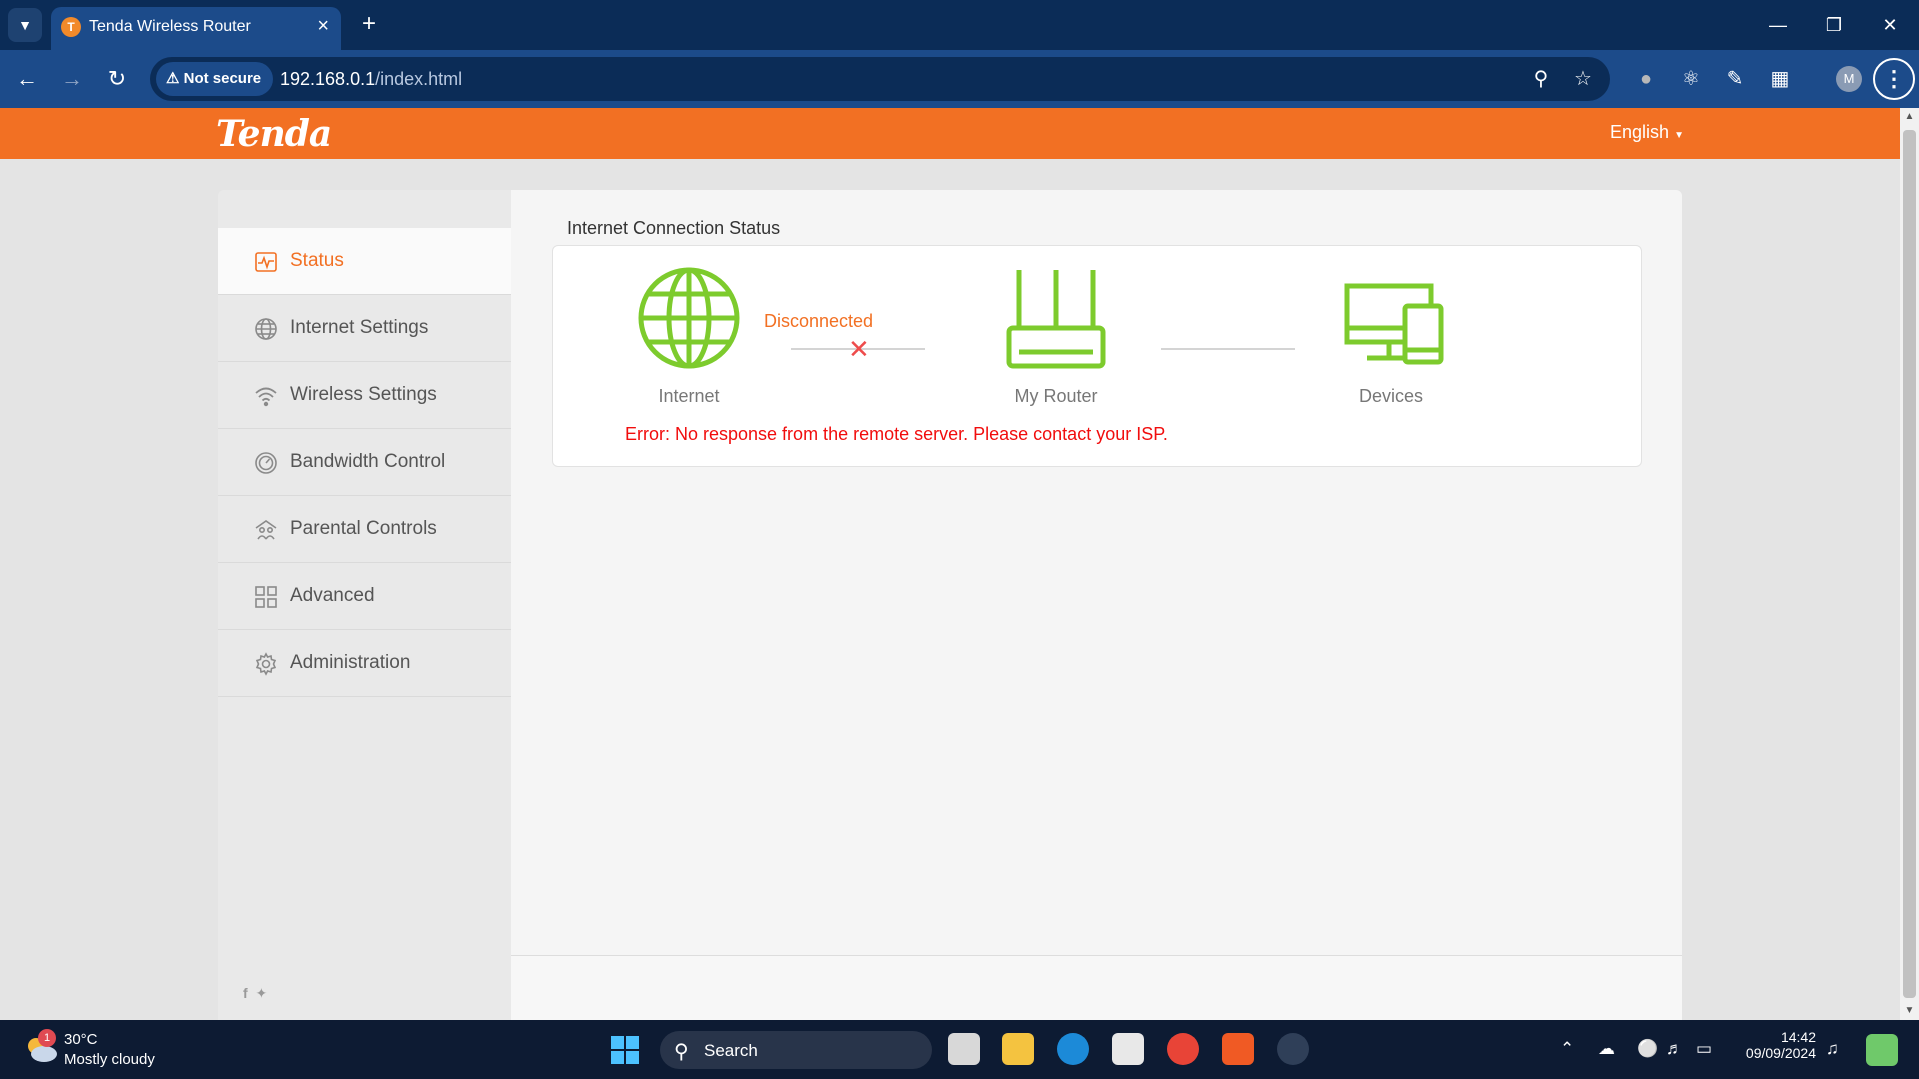 Image resolution: width=1919 pixels, height=1079 pixels. I want to click on extensions-puzzle-icon: ▦, so click(1780, 79).